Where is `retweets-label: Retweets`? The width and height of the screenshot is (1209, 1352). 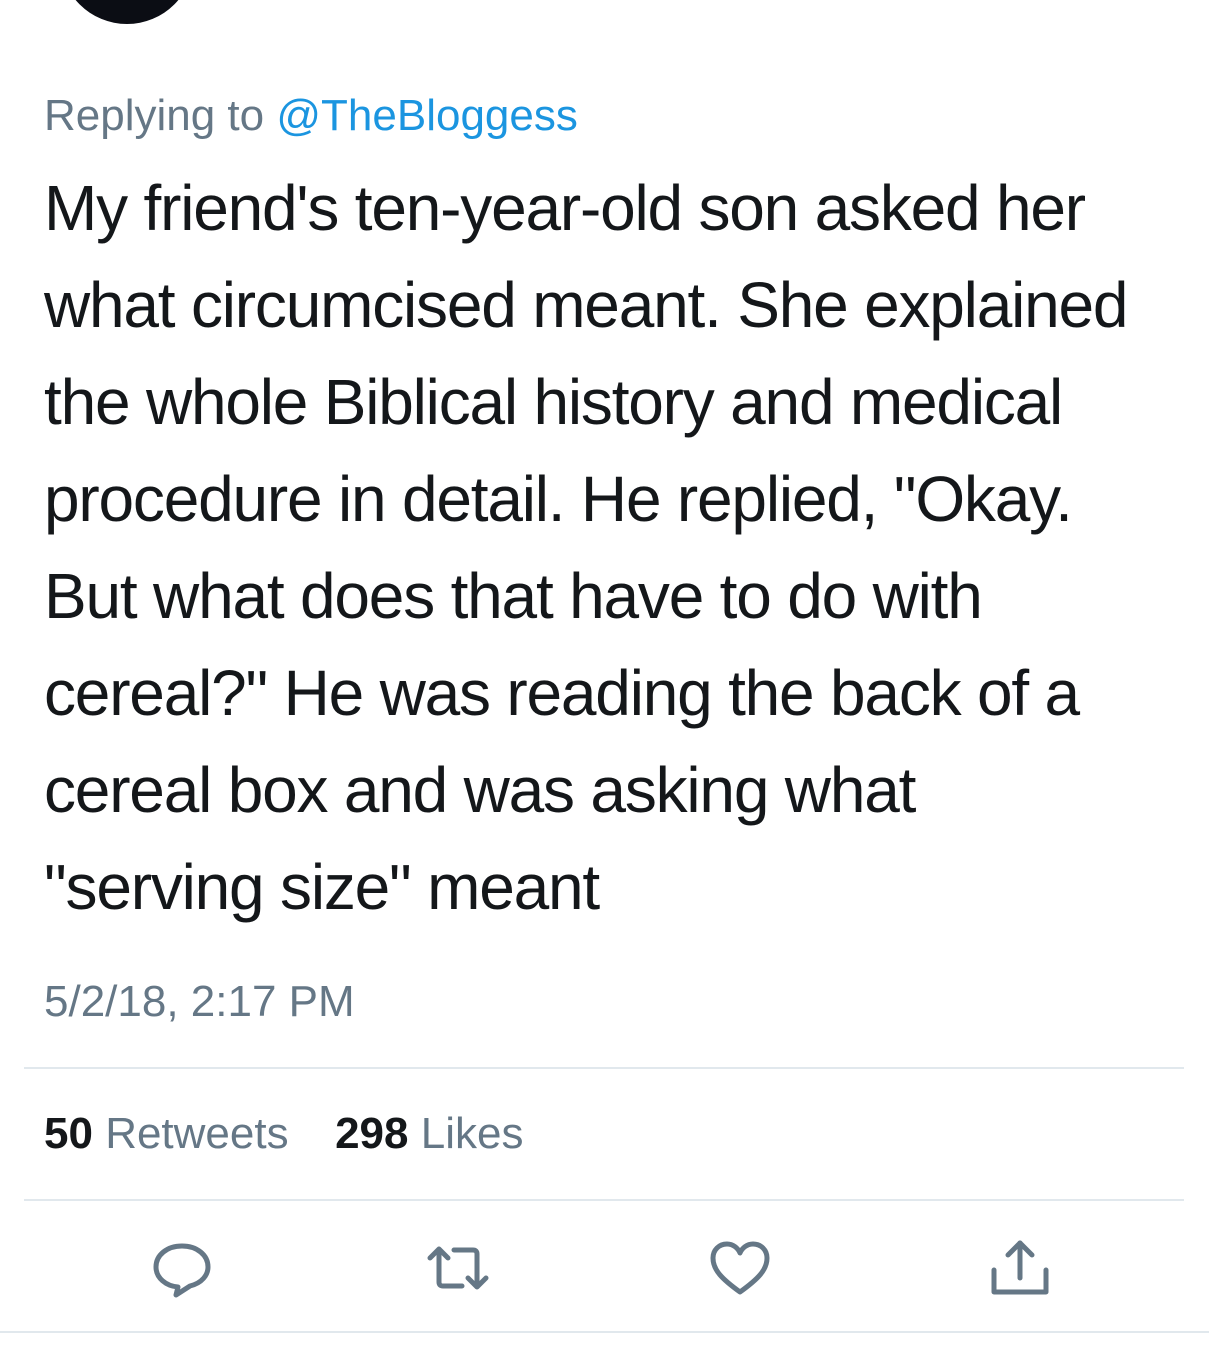
retweets-label: Retweets is located at coordinates (197, 1133).